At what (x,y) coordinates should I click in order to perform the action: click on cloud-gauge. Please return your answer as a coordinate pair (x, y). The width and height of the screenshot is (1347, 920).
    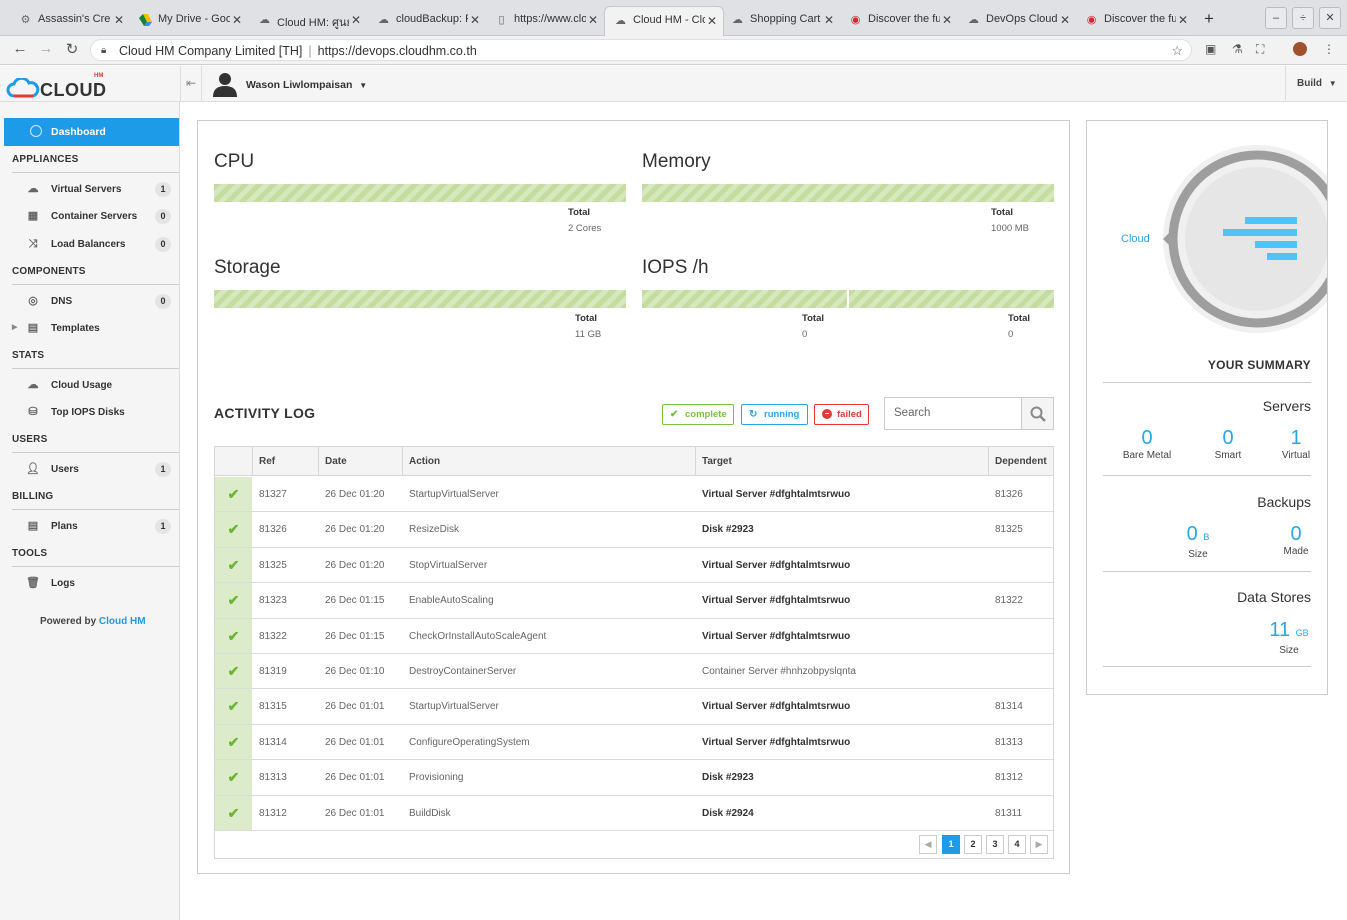
    Looking at the image, I should click on (1245, 239).